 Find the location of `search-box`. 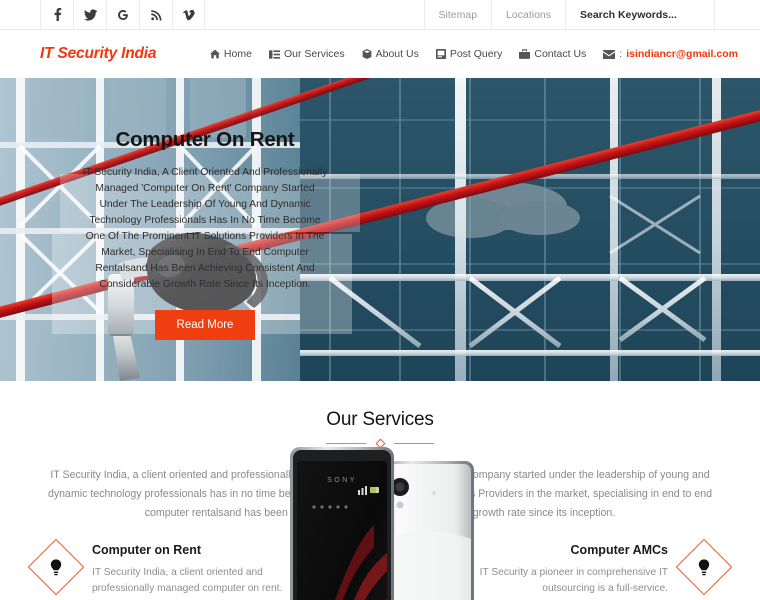

search-box is located at coordinates (640, 14).